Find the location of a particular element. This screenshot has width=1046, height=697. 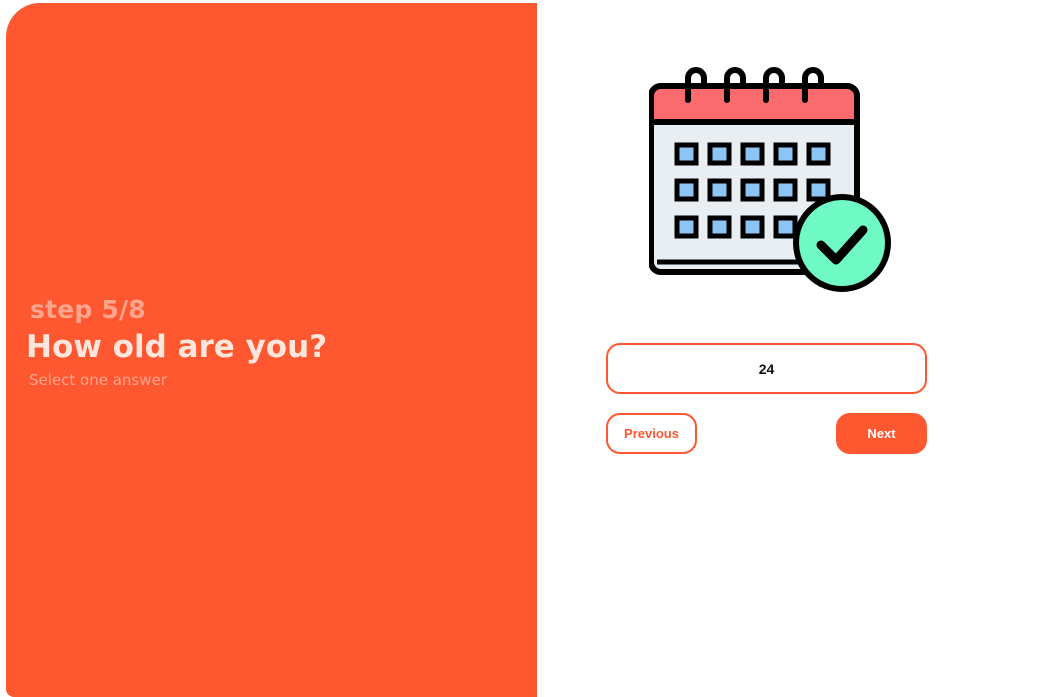

question-hint: Select one answer is located at coordinates (98, 380).